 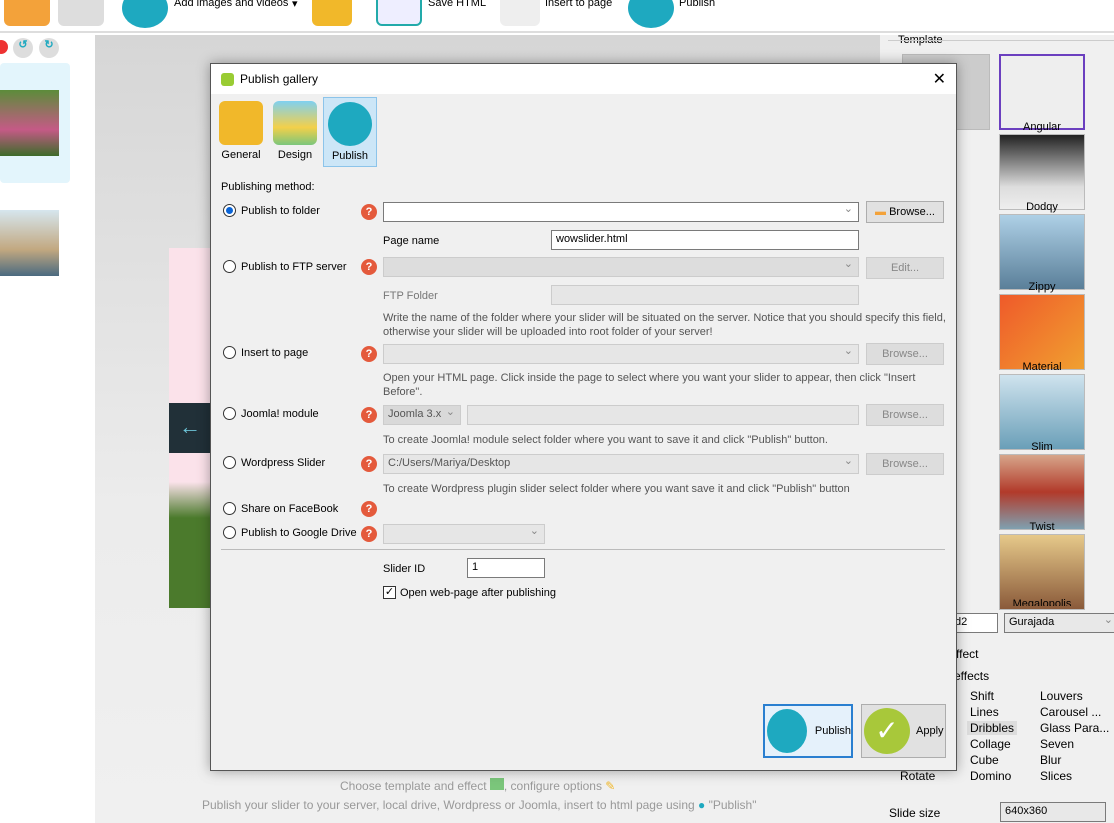 I want to click on add-images-button: Add images and videos, so click(x=231, y=4).